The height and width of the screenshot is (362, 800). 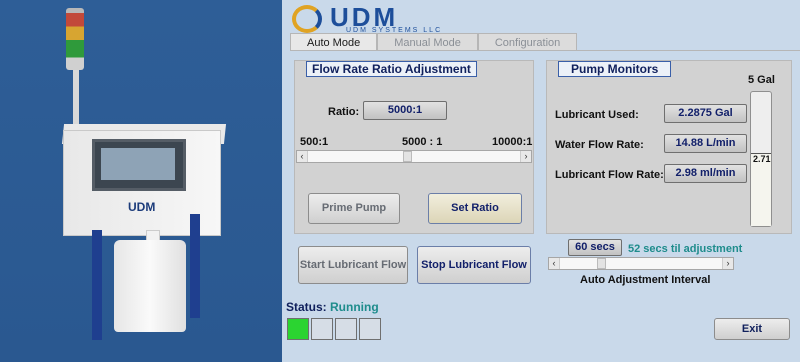 I want to click on interval-value: 60 secs, so click(x=595, y=247).